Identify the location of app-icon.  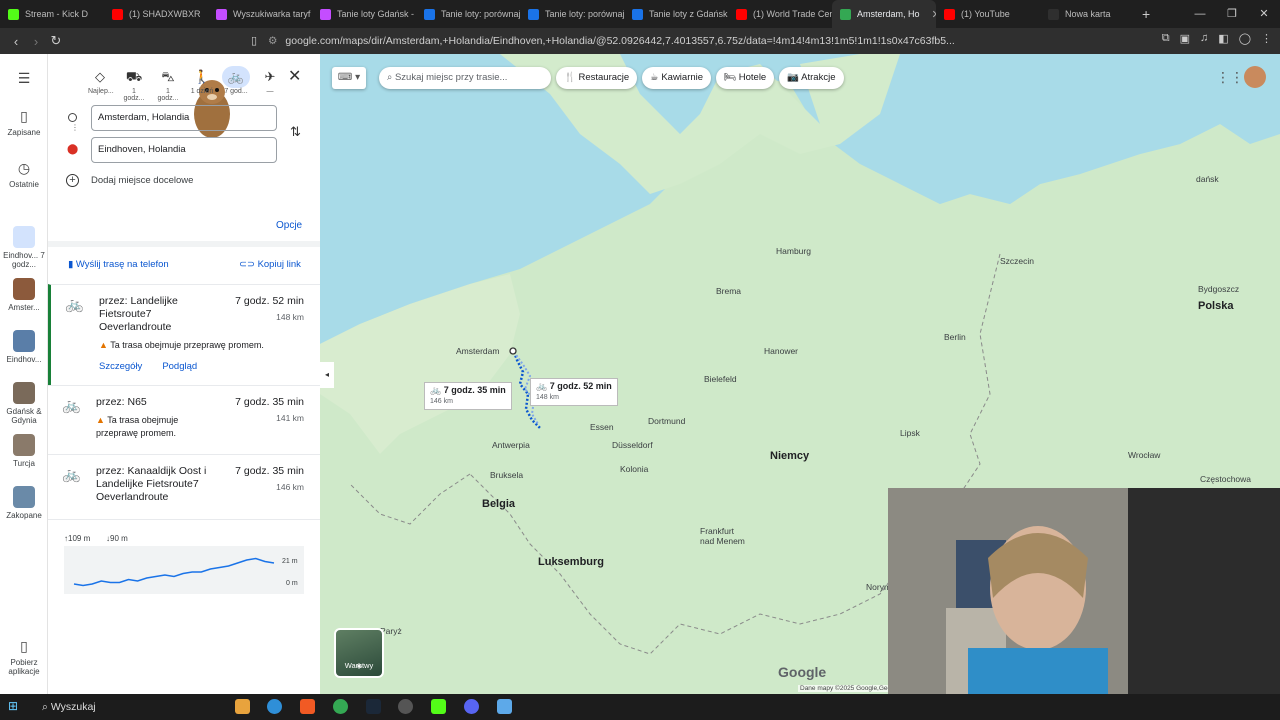
(504, 706).